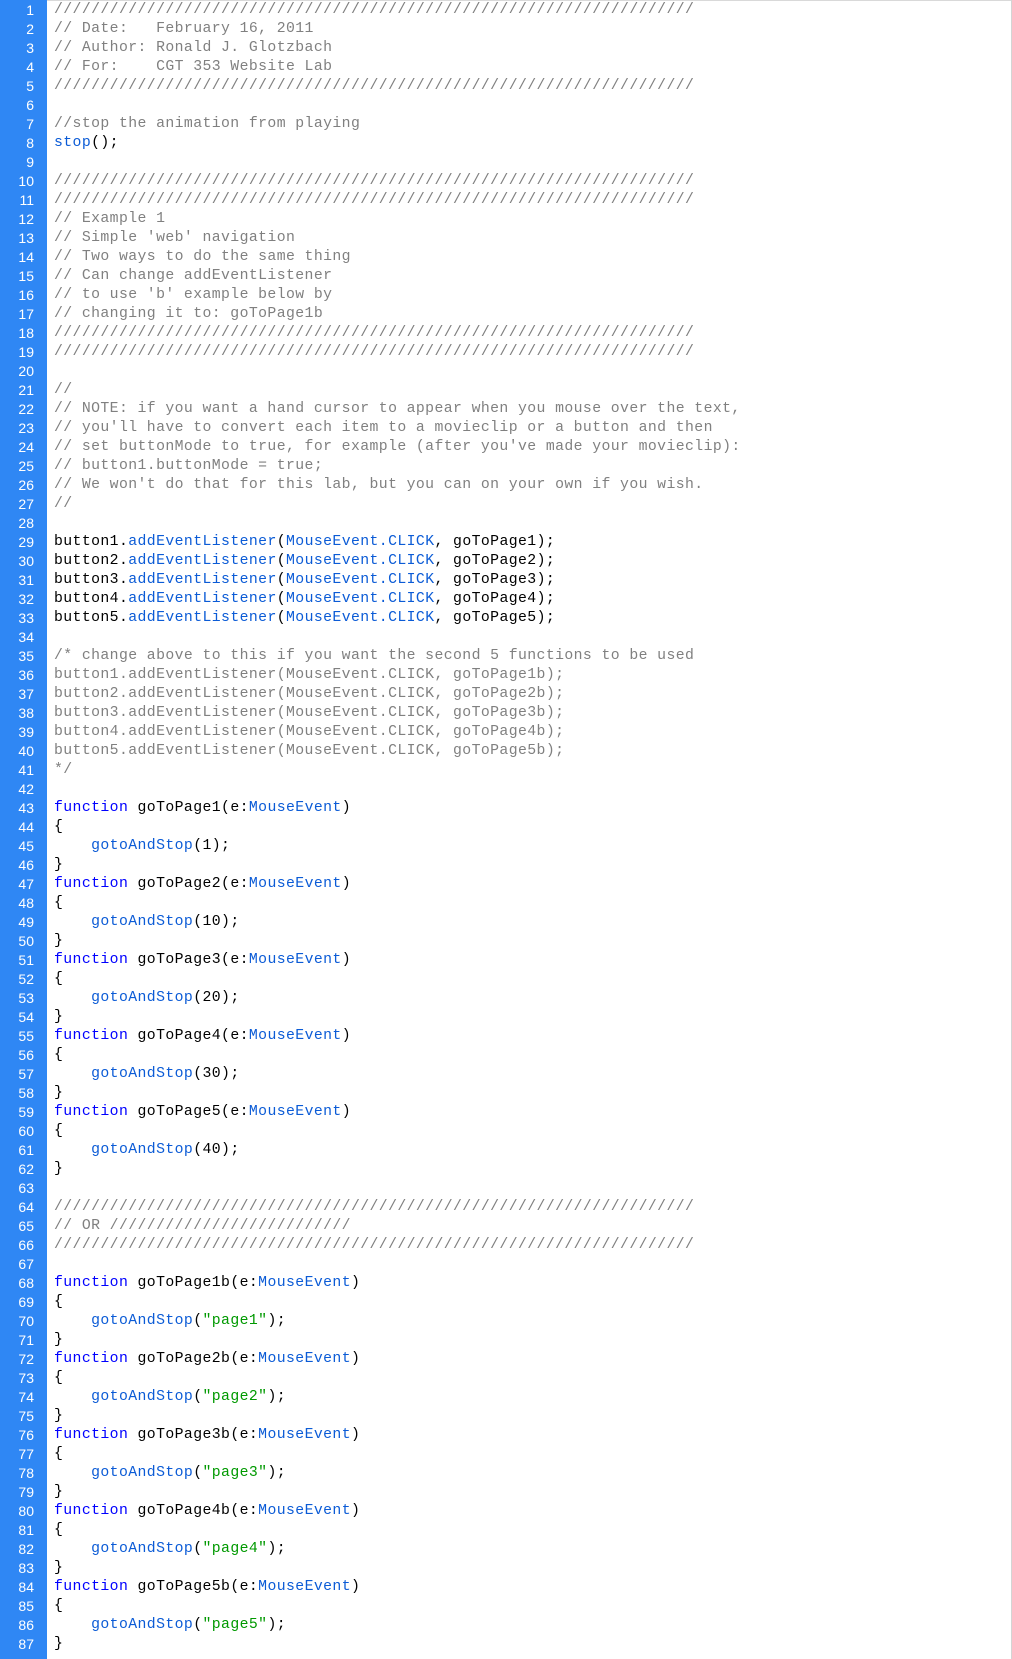  What do you see at coordinates (505, 1169) in the screenshot?
I see `code-line: 62}` at bounding box center [505, 1169].